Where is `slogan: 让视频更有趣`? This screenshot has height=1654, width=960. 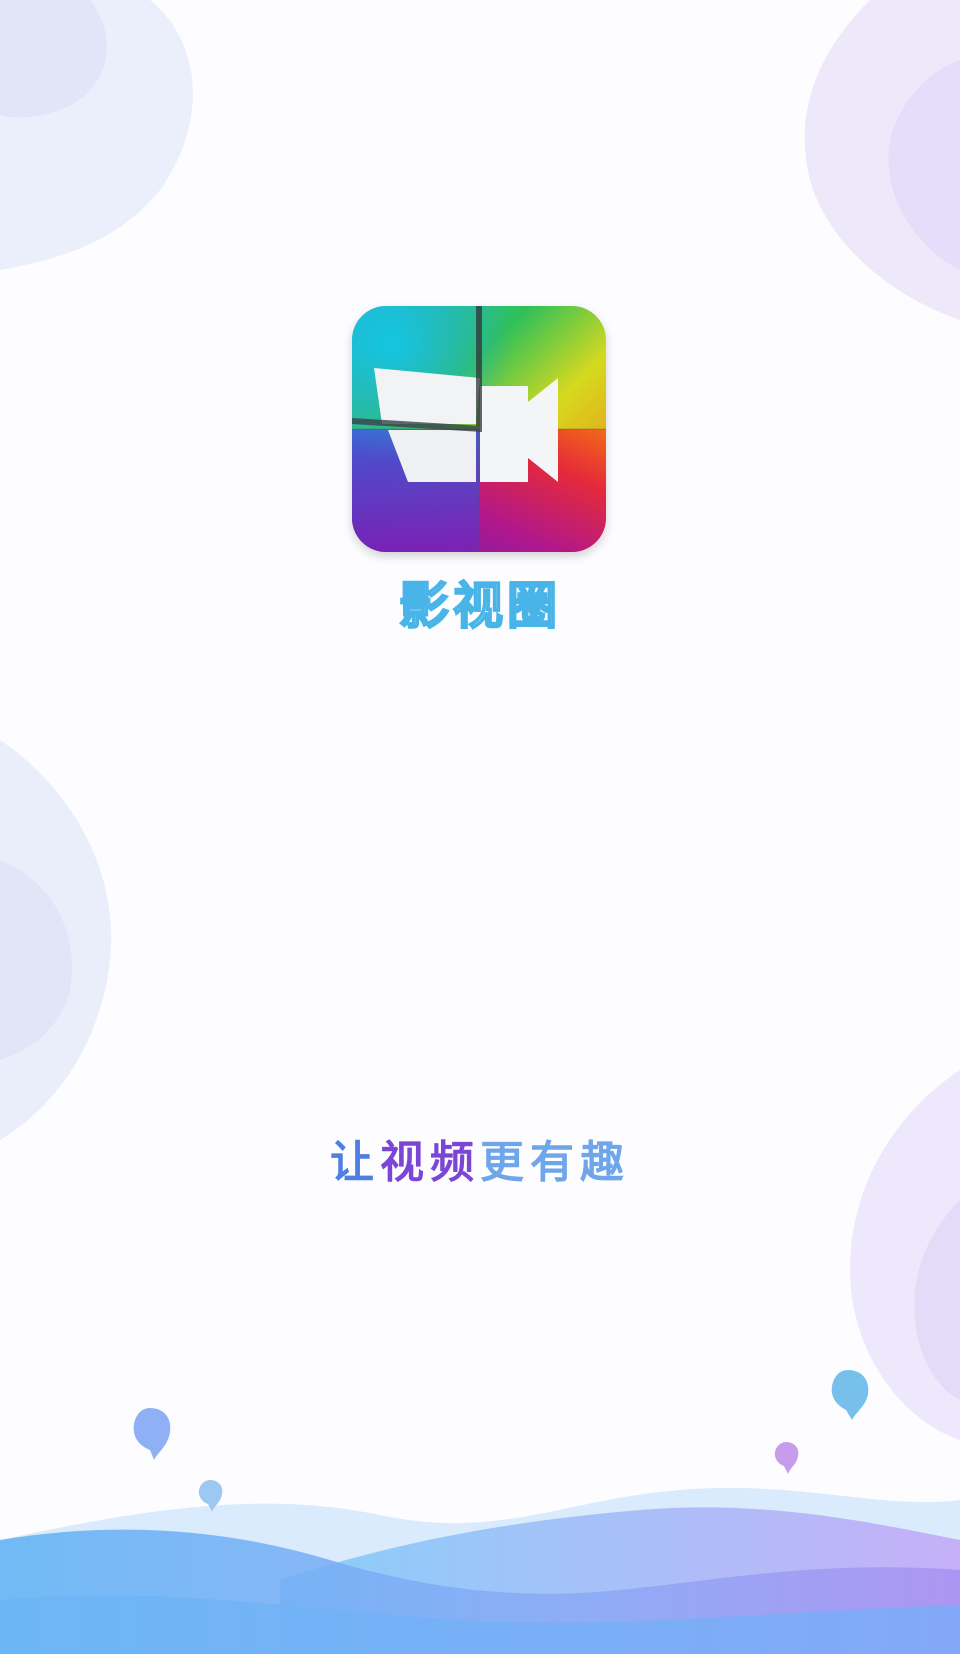 slogan: 让视频更有趣 is located at coordinates (480, 1158).